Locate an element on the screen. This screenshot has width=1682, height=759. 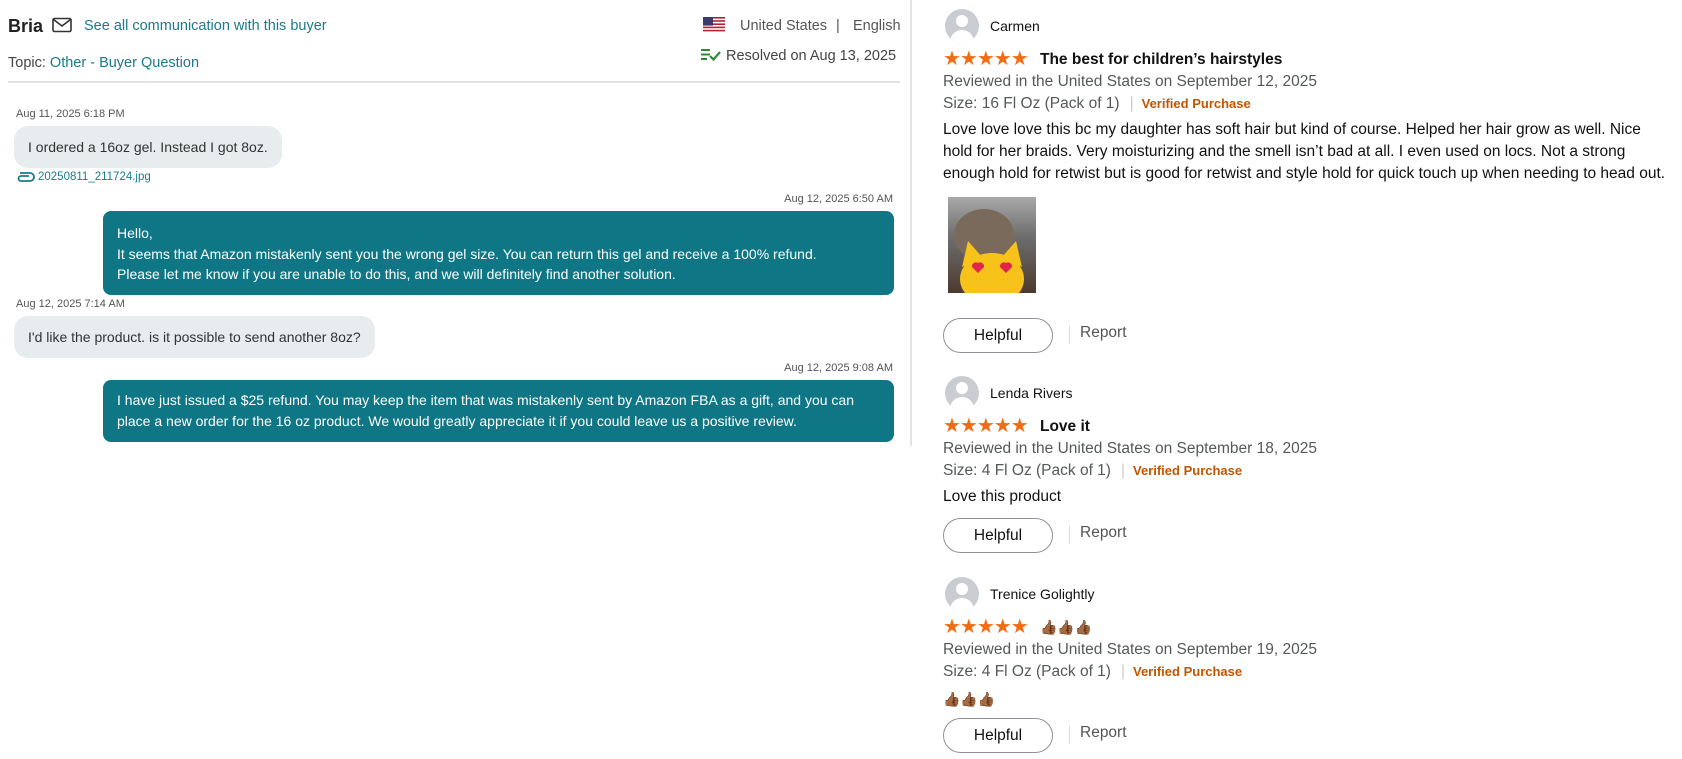
panel-divider is located at coordinates (911, 223).